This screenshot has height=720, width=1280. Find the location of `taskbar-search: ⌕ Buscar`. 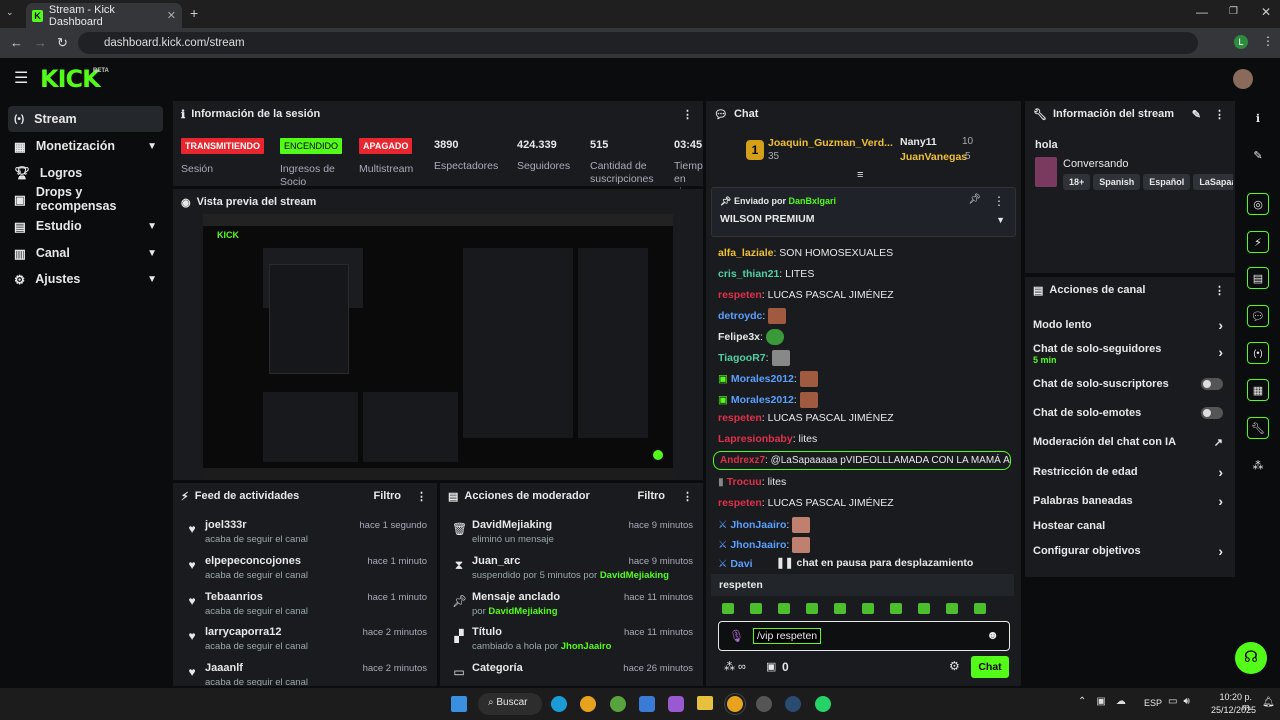

taskbar-search: ⌕ Buscar is located at coordinates (510, 704).